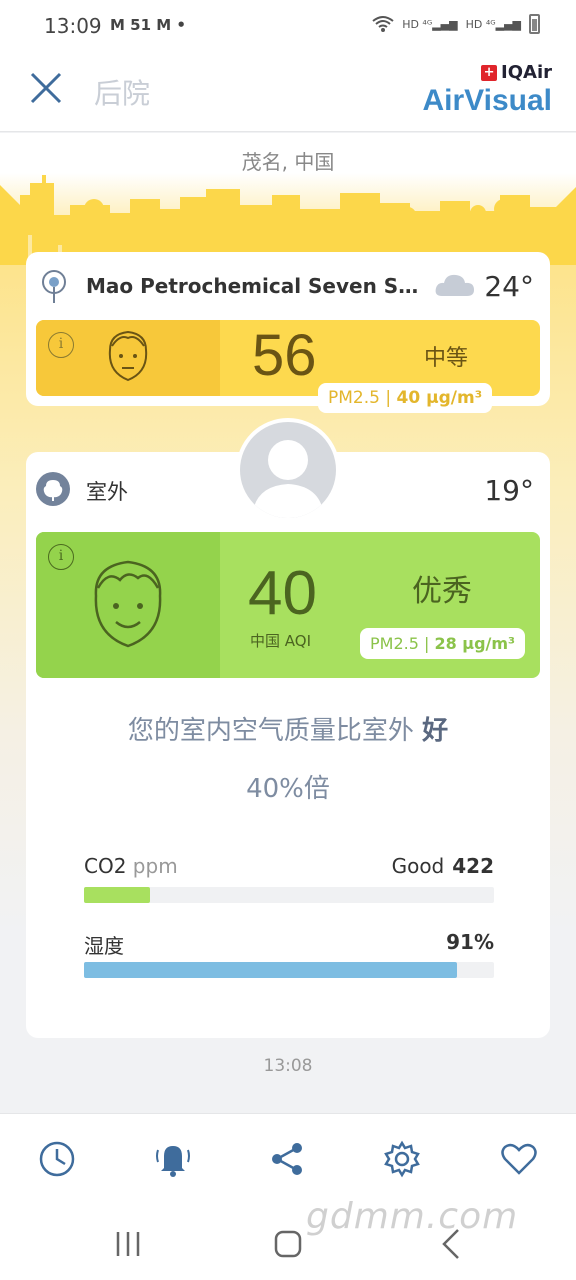 The image size is (576, 1280). I want to click on co2-value: 422, so click(473, 866).